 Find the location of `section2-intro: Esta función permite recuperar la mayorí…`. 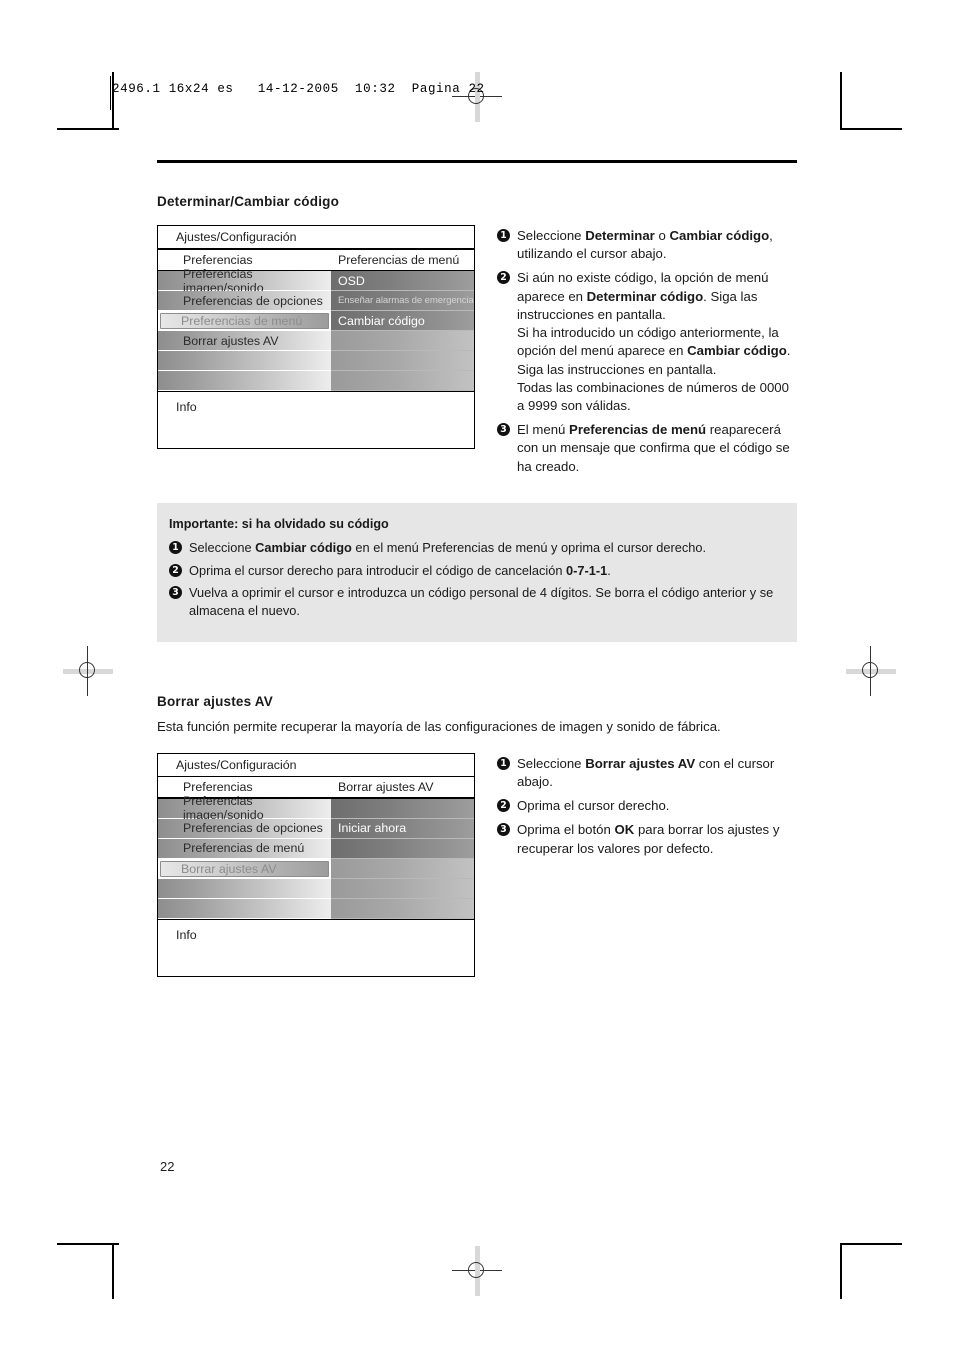

section2-intro: Esta función permite recuperar la mayorí… is located at coordinates (439, 727).